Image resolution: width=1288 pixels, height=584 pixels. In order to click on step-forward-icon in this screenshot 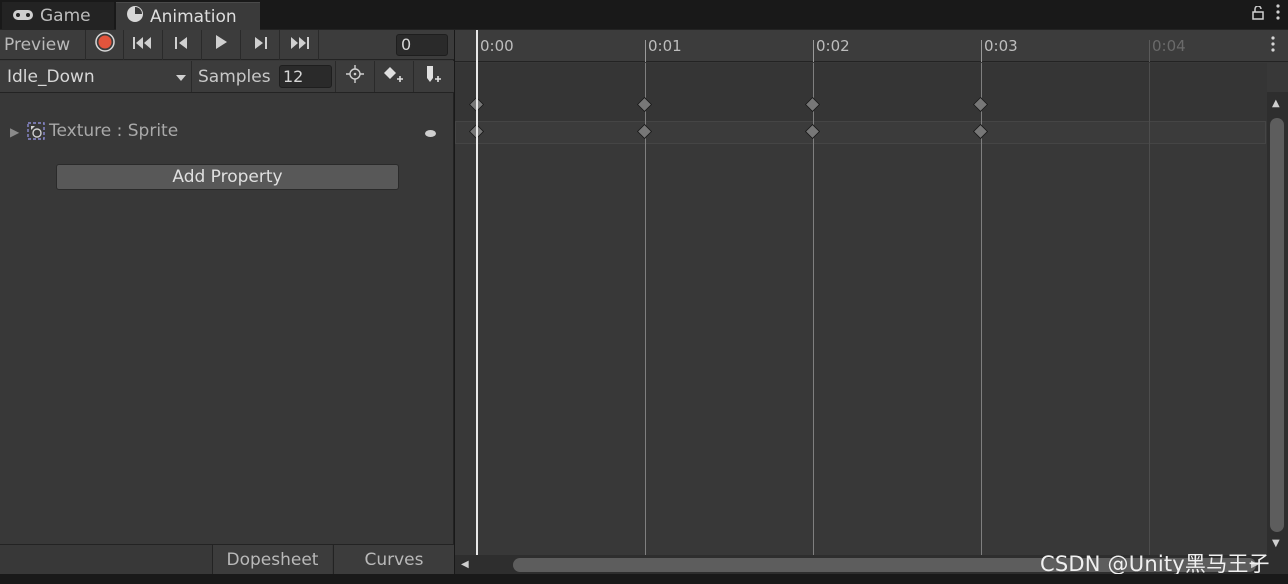, I will do `click(260, 45)`.